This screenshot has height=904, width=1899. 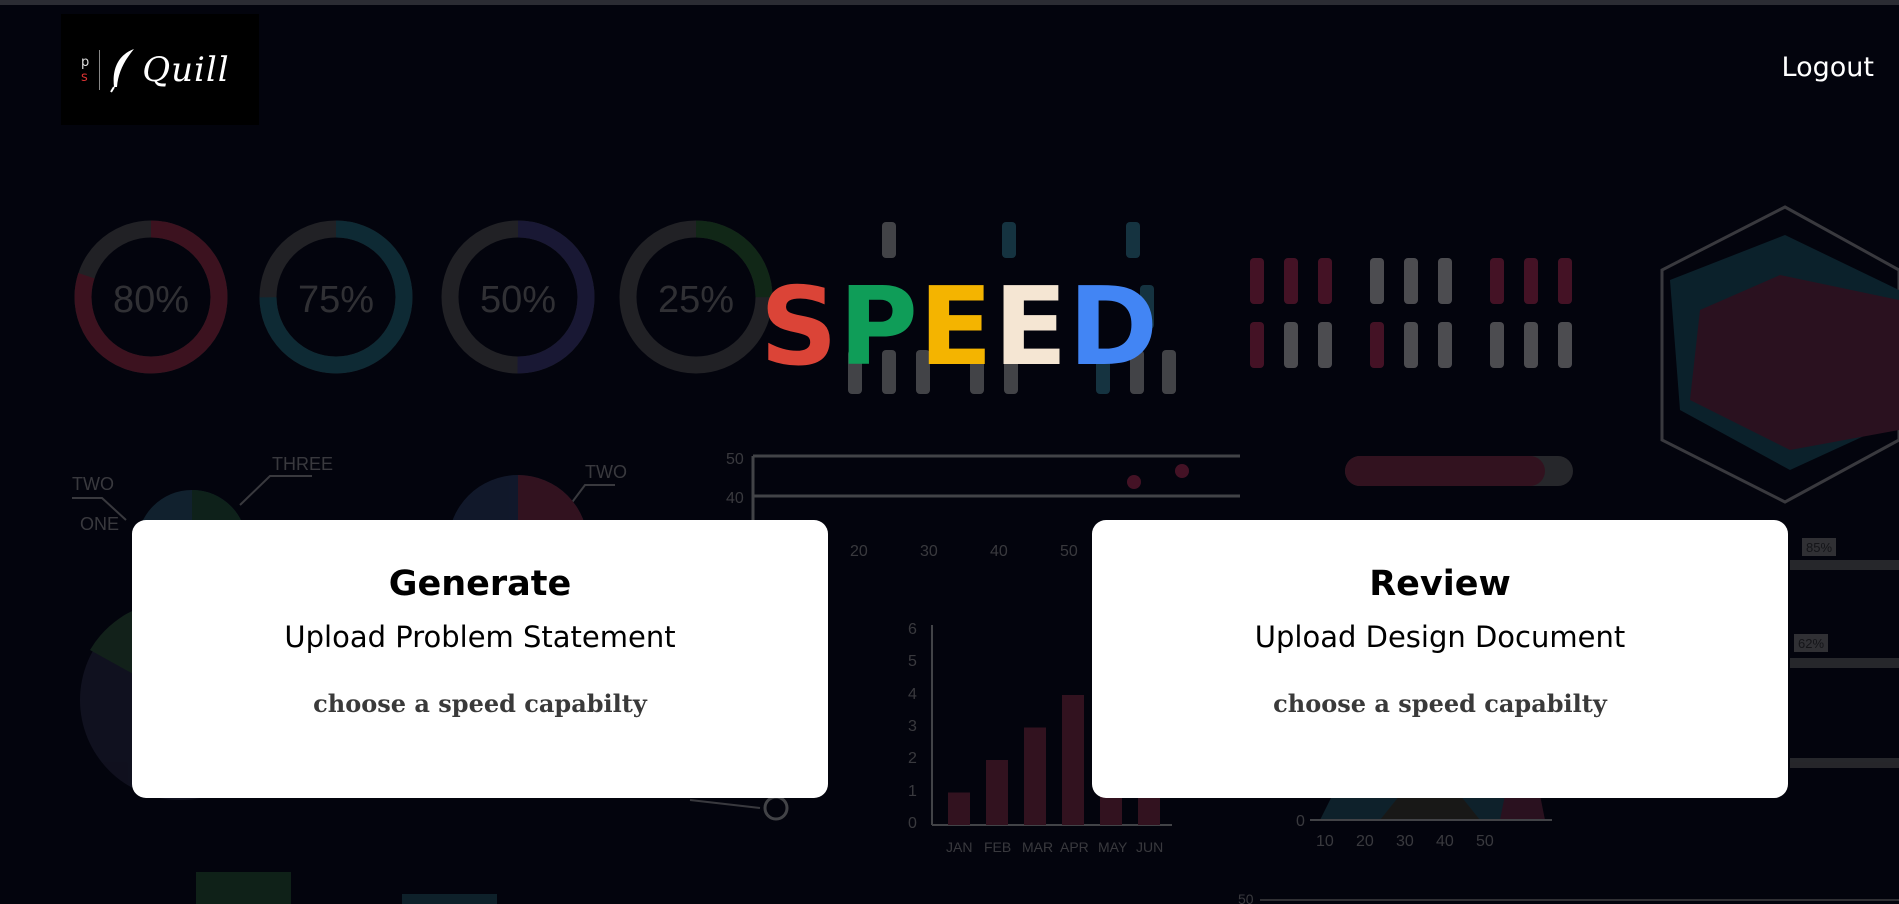 I want to click on logo-divider, so click(x=100, y=69).